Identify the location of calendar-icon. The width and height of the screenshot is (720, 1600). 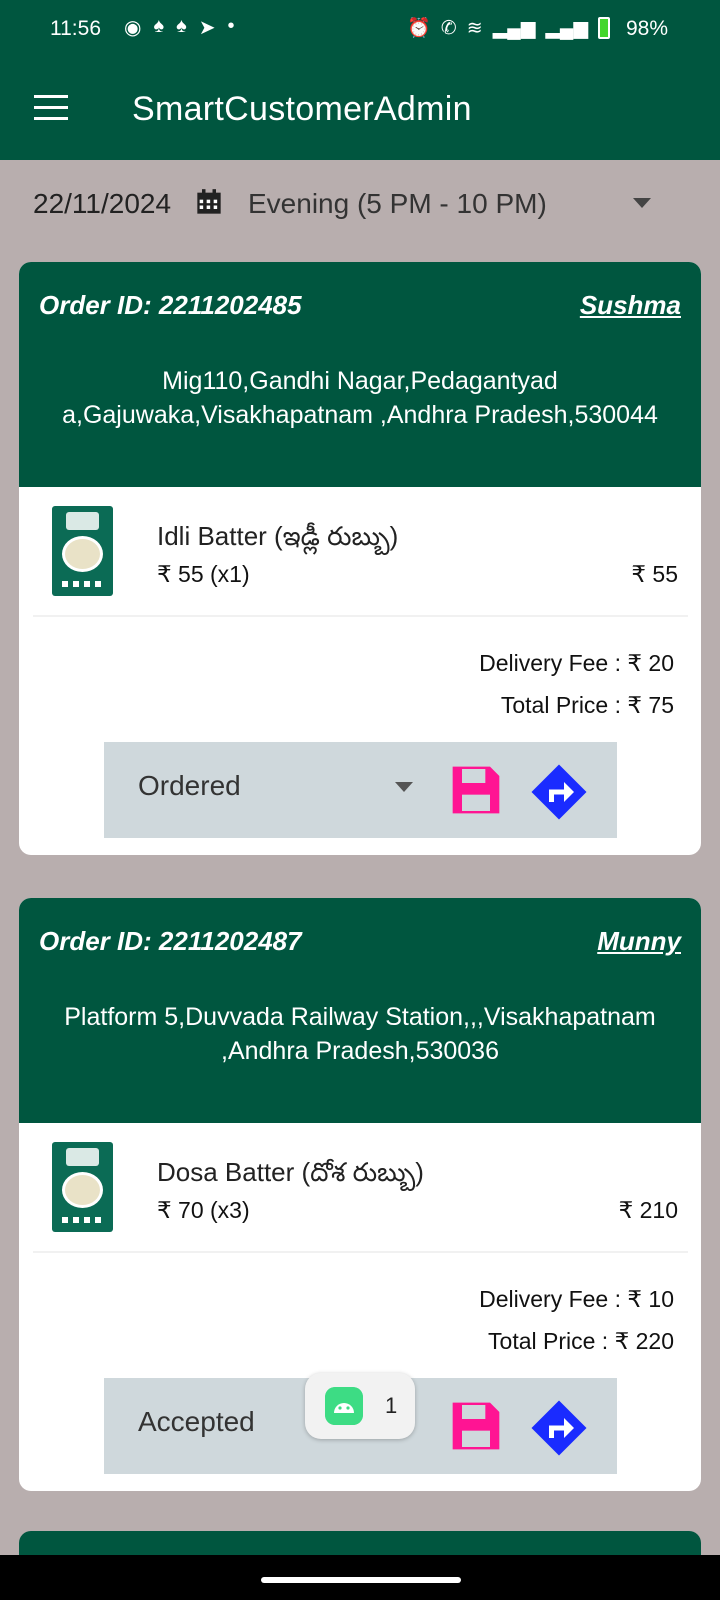
(209, 202).